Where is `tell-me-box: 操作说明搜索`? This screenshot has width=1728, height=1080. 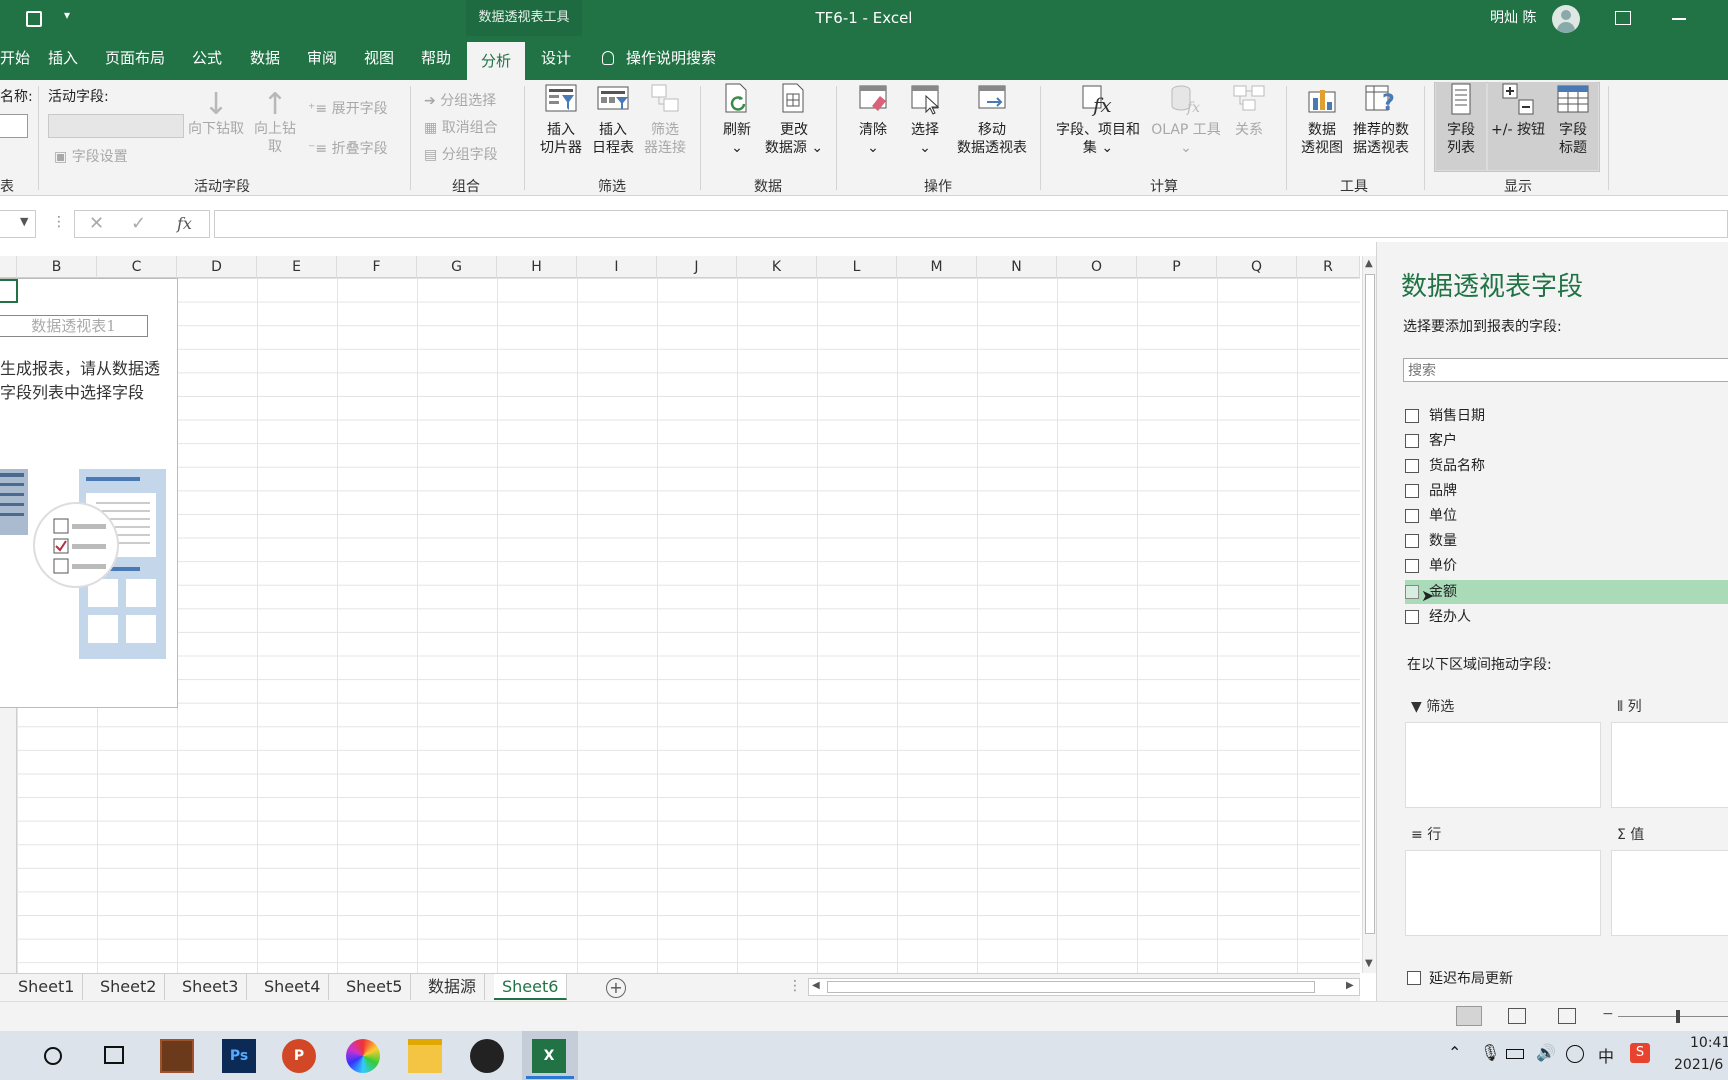 tell-me-box: 操作说明搜索 is located at coordinates (659, 58).